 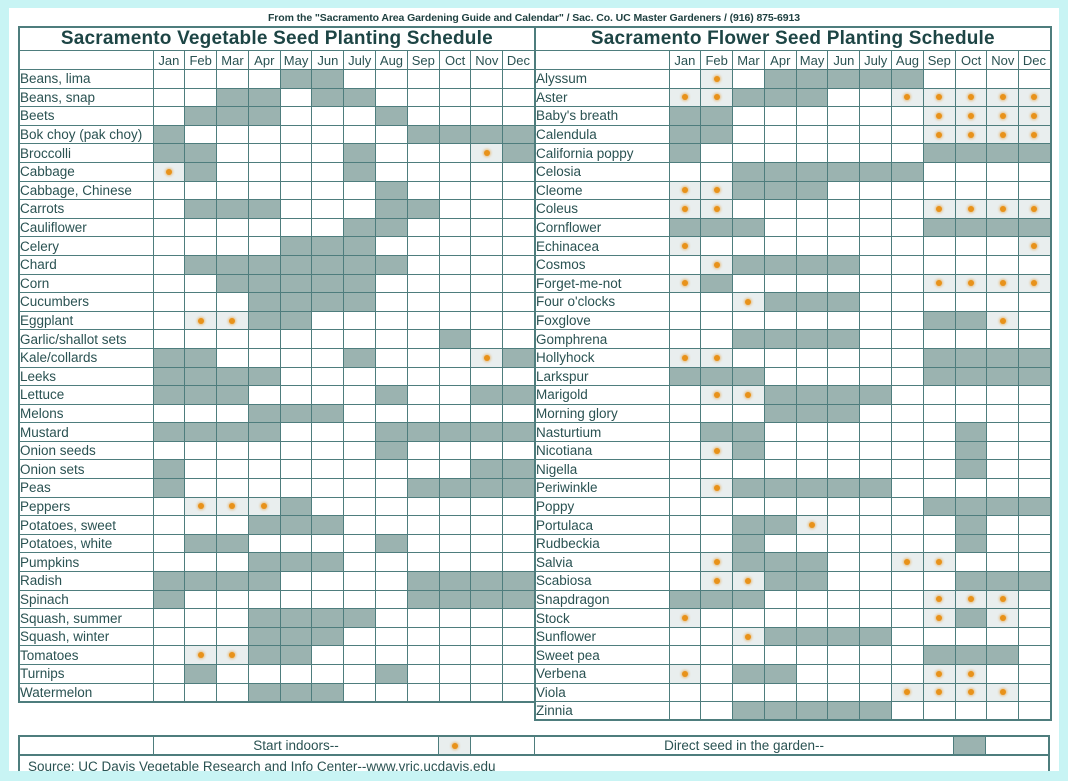 What do you see at coordinates (602, 227) in the screenshot?
I see `flower-row-label: Cornflower` at bounding box center [602, 227].